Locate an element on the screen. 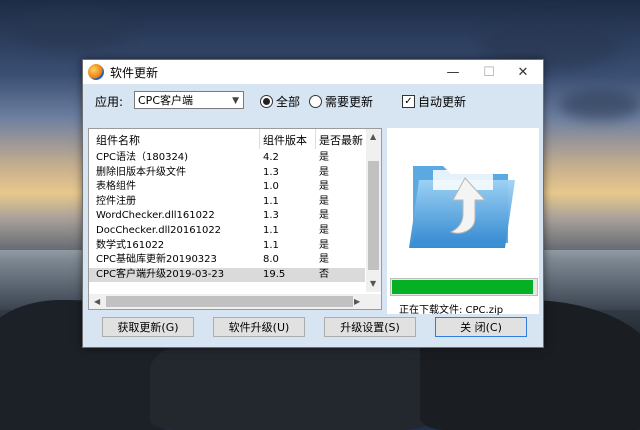 The image size is (640, 430). column-header-version: 组件版本 is located at coordinates (285, 140).